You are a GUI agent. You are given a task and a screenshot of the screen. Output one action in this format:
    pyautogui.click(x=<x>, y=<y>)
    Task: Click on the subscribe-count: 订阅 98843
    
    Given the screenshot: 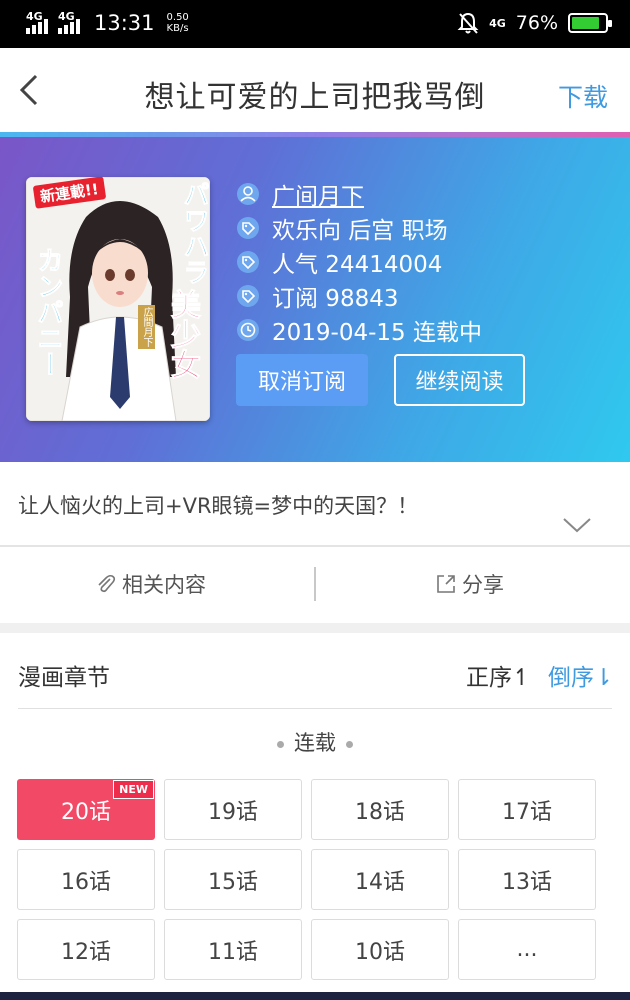 What is the action you would take?
    pyautogui.click(x=335, y=299)
    